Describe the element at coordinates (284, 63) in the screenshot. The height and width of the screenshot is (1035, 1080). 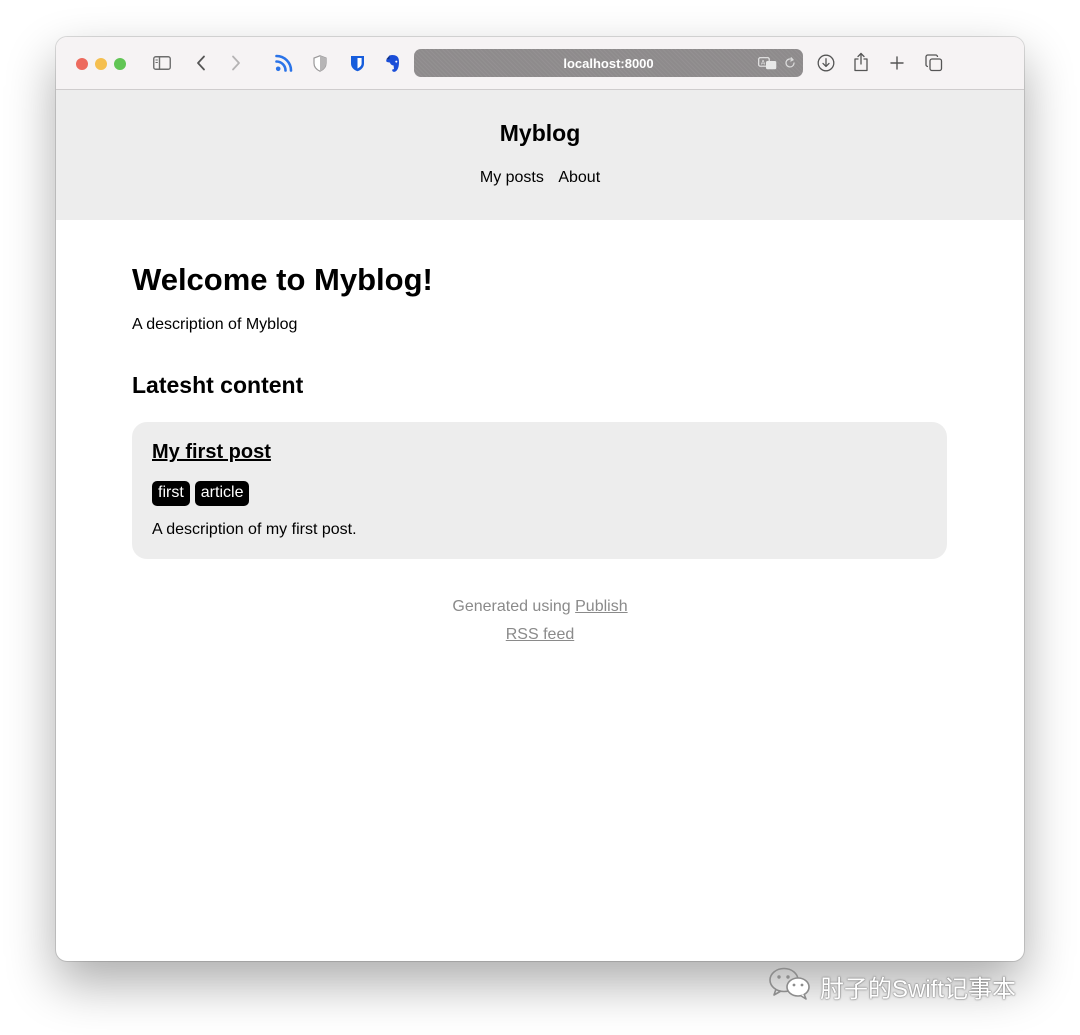
I see `rss-icon` at that location.